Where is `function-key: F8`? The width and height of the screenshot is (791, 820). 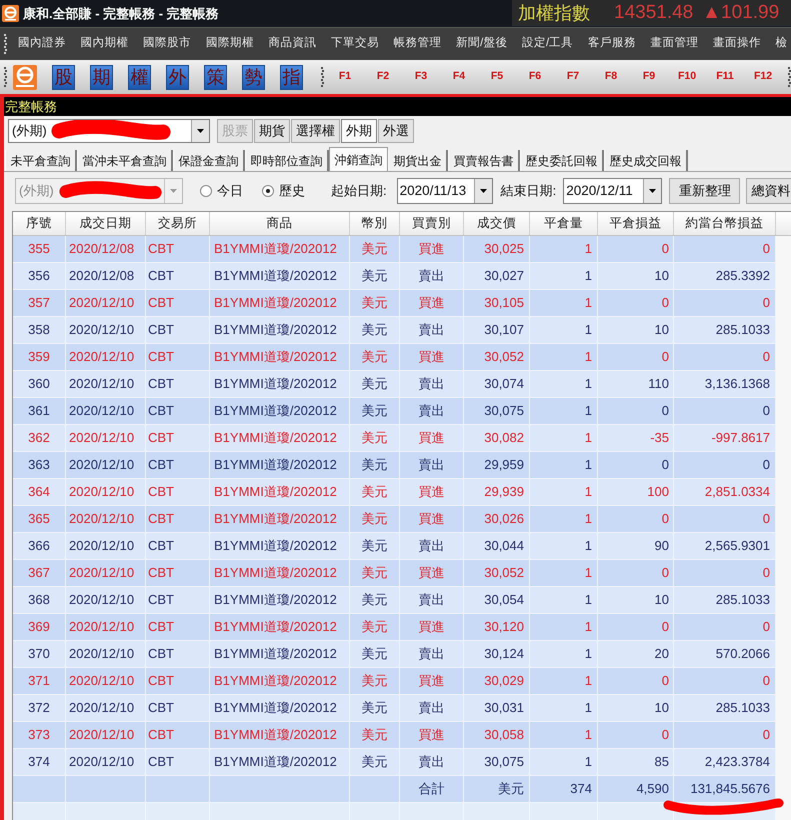 function-key: F8 is located at coordinates (611, 77).